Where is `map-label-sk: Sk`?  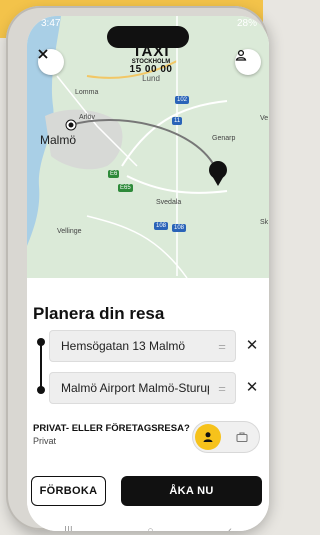
map-label-sk: Sk is located at coordinates (264, 222).